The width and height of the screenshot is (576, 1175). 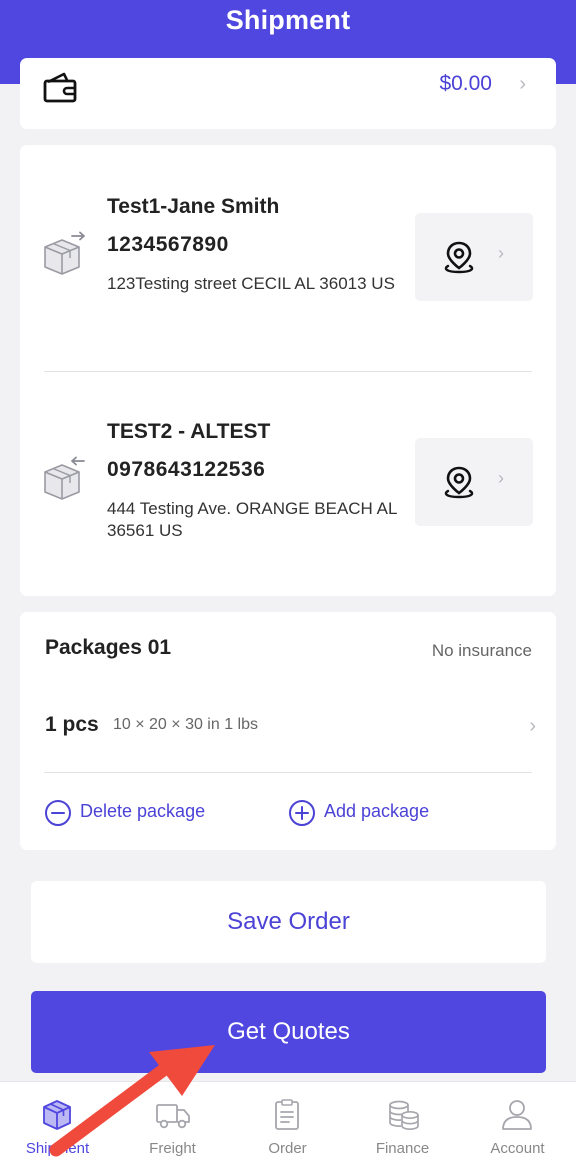 I want to click on add-package-label: Add package, so click(x=377, y=811).